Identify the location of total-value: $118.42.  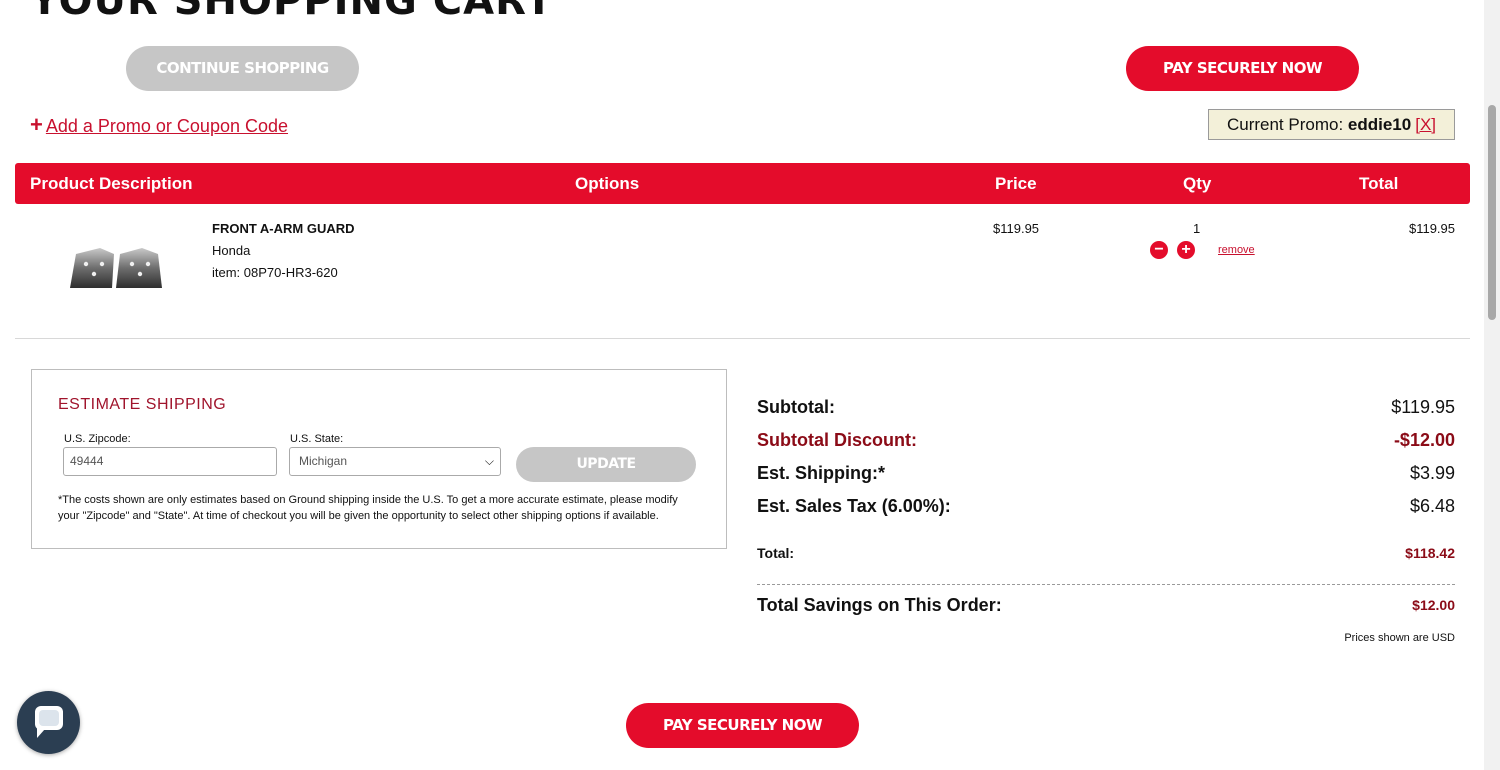
(1430, 553).